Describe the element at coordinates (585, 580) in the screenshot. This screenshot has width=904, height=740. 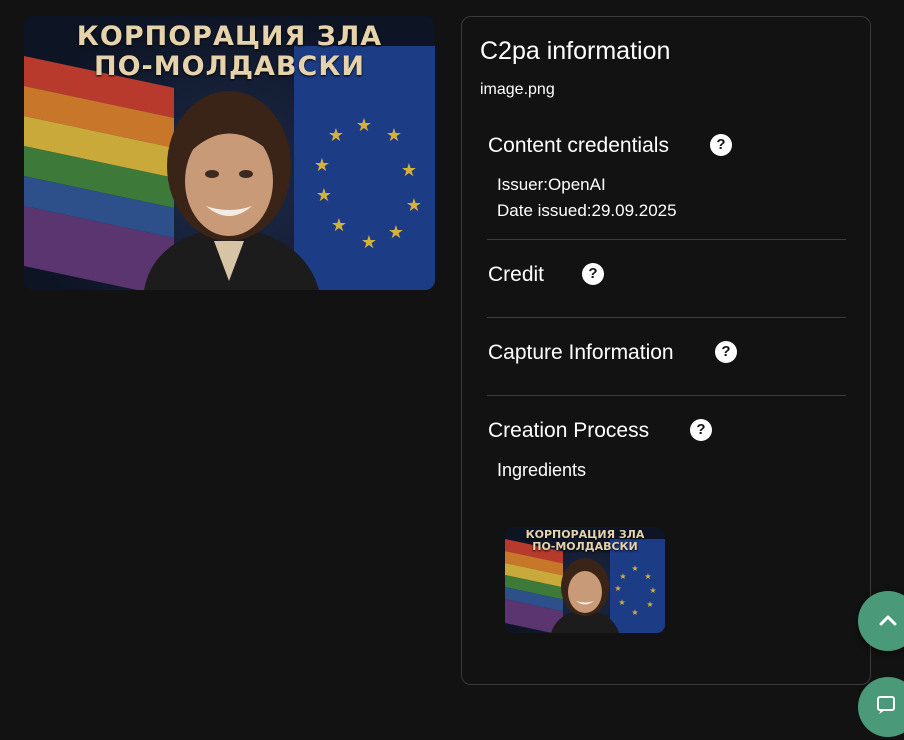
I see `ingredient-thumbnail: ★ ★ ★ ★ ★ ★ ★ ★ КОРПОРАЦИЯ ЗЛА ПО-МОЛДАВСКИ` at that location.